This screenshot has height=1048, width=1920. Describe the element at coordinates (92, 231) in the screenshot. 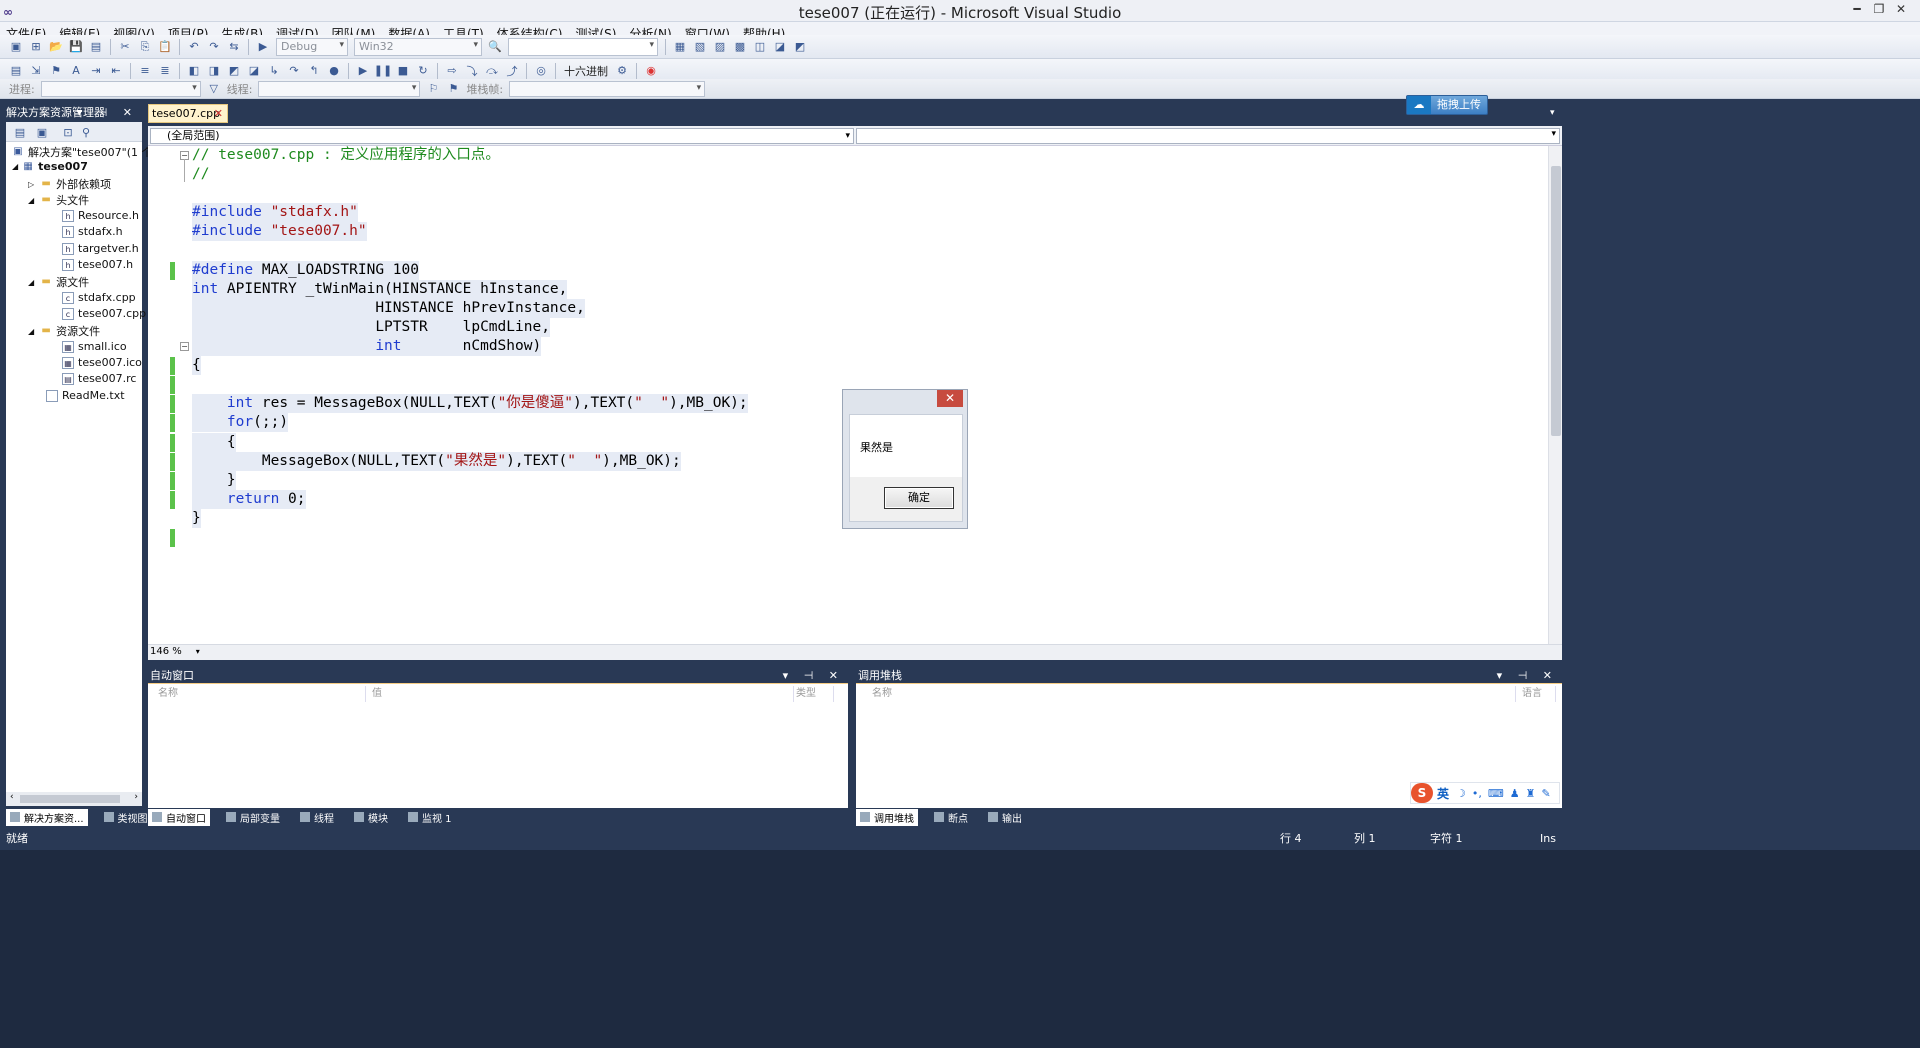

I see `tree-file-stdafx-h: h stdafx.h` at that location.